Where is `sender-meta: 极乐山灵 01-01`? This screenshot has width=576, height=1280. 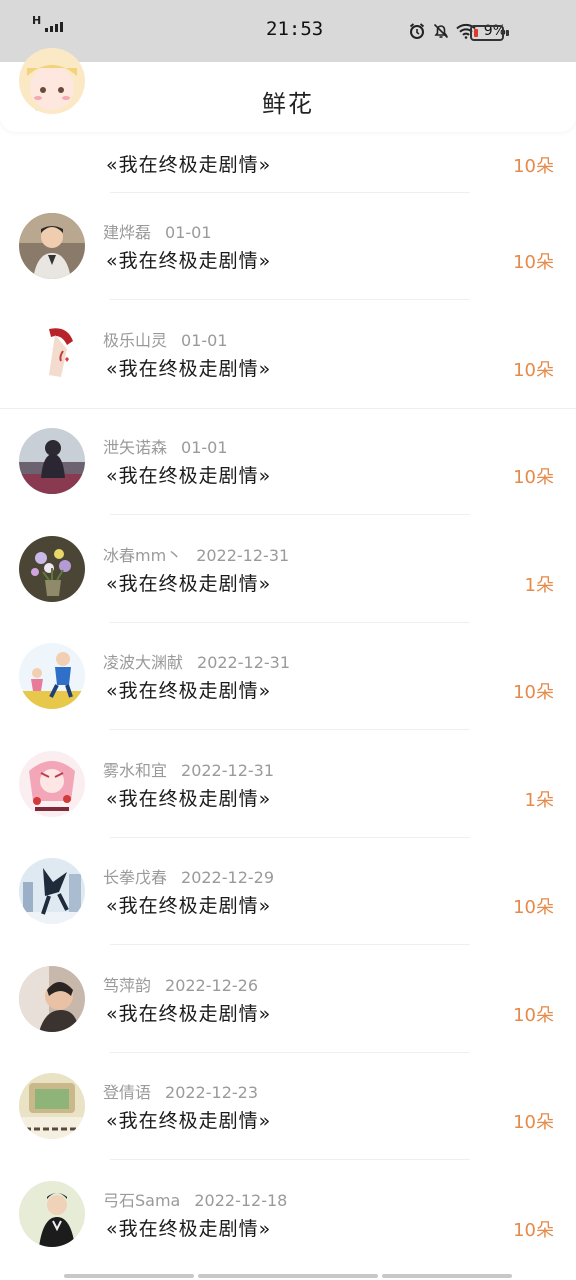
sender-meta: 极乐山灵 01-01 is located at coordinates (165, 339).